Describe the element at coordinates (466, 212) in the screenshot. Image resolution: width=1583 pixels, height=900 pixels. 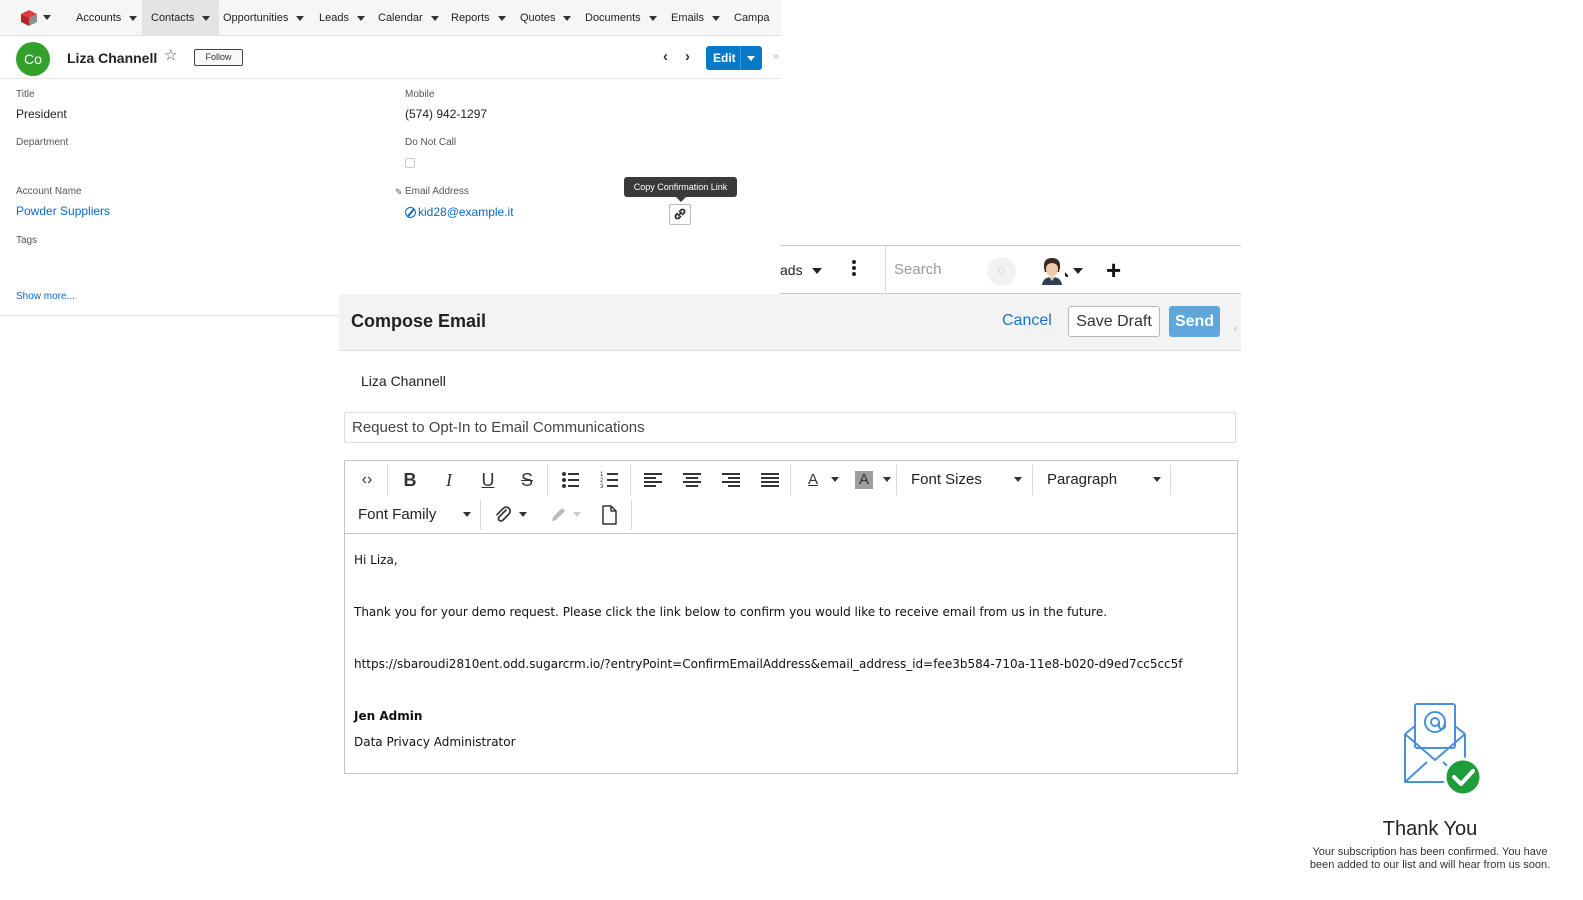
I see `email-address-link: kid28@example.it` at that location.